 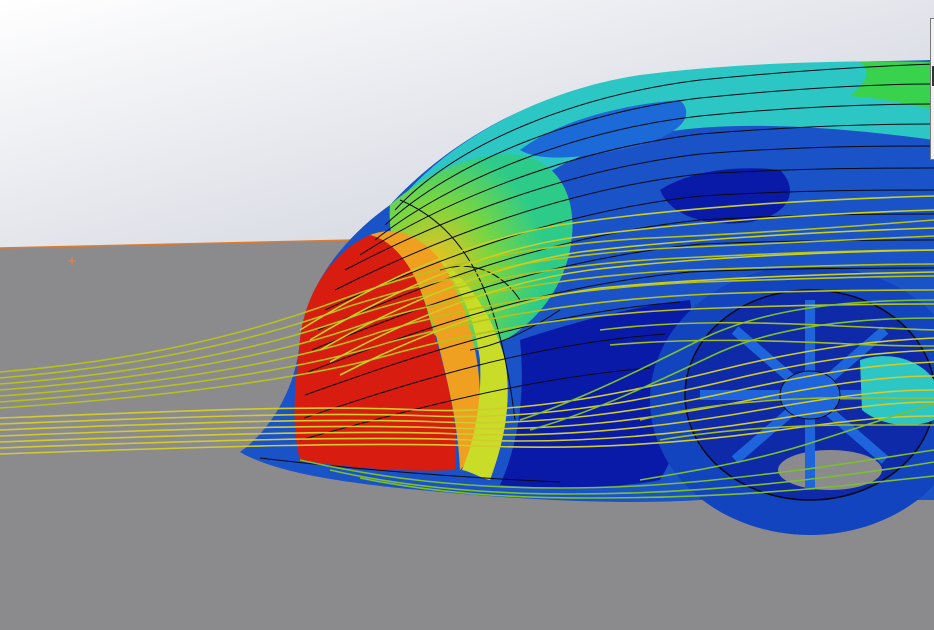 I want to click on side-panel-edge, so click(x=932, y=89).